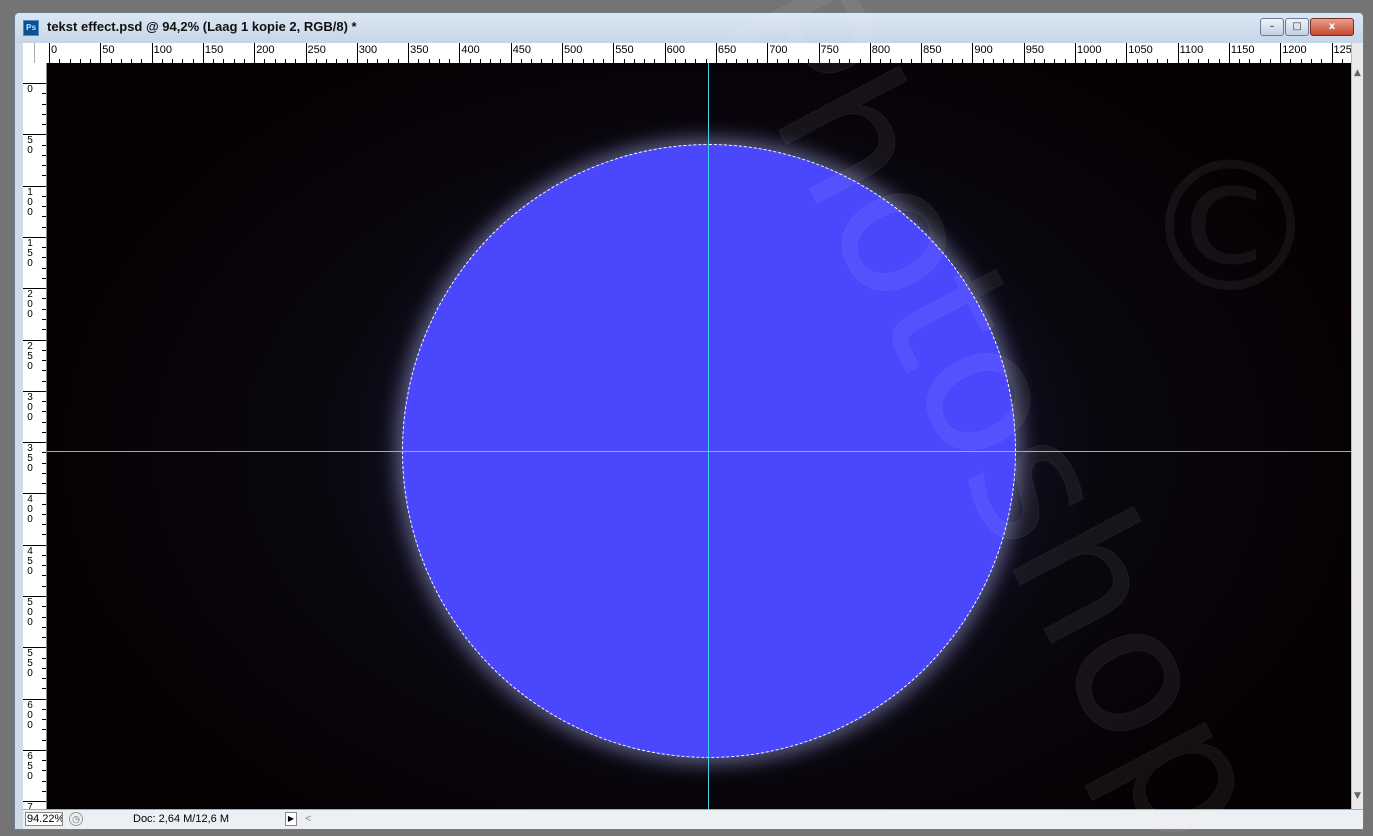 This screenshot has height=836, width=1373. I want to click on ruler-label: 400, so click(470, 50).